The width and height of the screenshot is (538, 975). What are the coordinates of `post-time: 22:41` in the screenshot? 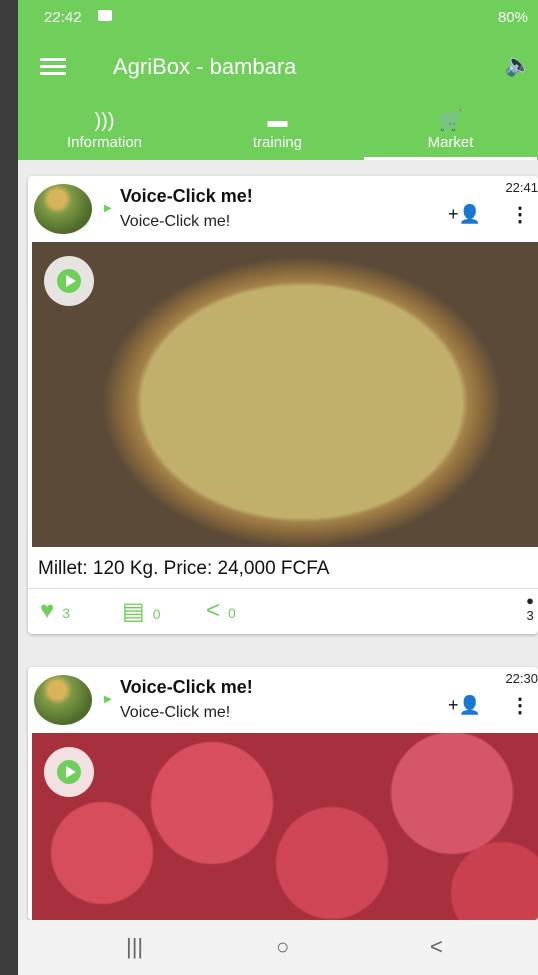 It's located at (521, 187).